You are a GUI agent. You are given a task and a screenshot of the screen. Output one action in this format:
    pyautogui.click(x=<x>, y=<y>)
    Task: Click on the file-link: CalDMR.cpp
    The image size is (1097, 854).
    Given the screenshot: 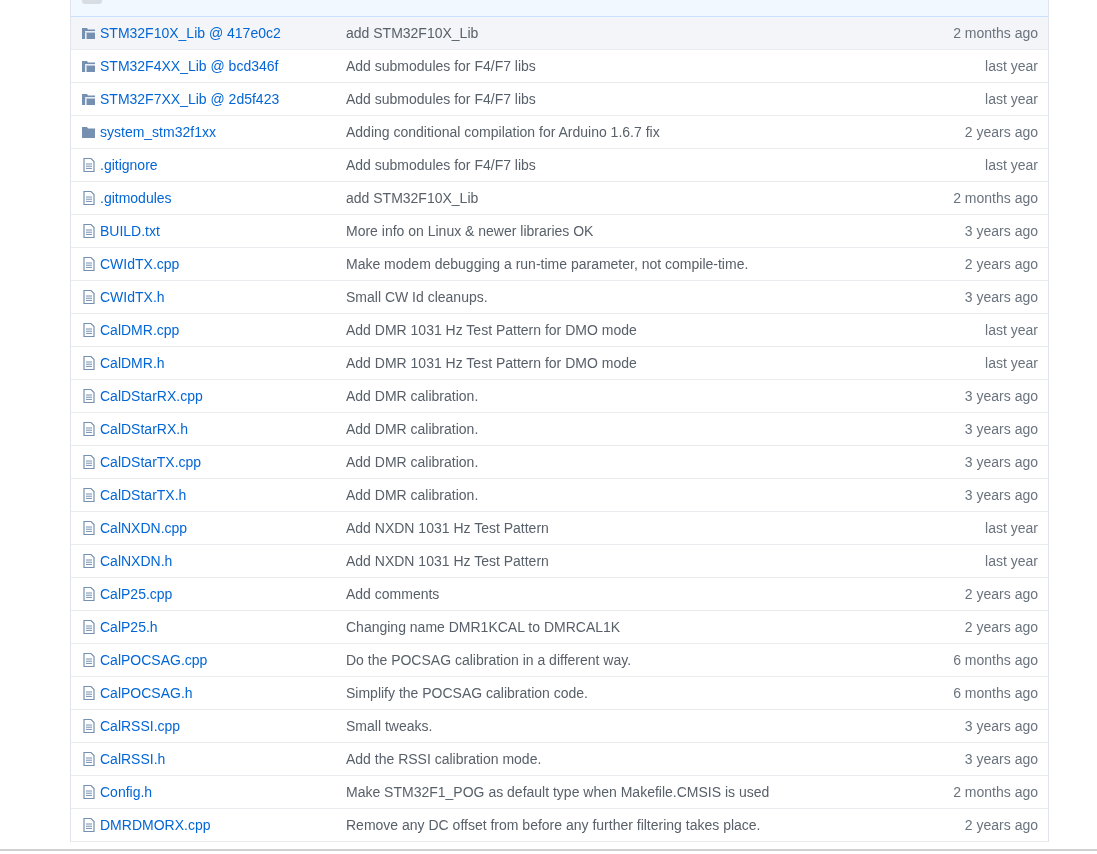 What is the action you would take?
    pyautogui.click(x=140, y=330)
    